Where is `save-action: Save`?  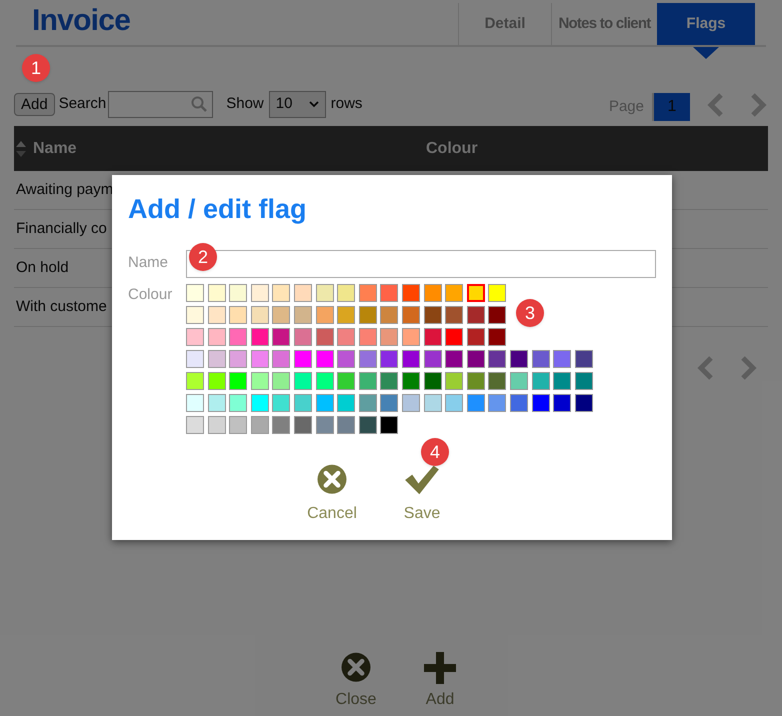
save-action: Save is located at coordinates (422, 495).